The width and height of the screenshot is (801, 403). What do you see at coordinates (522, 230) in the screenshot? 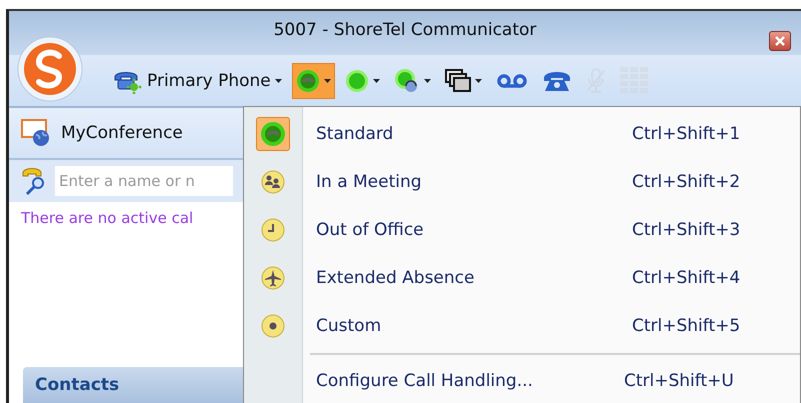
I see `menu-item: Out of Office Ctrl+Shift+3` at bounding box center [522, 230].